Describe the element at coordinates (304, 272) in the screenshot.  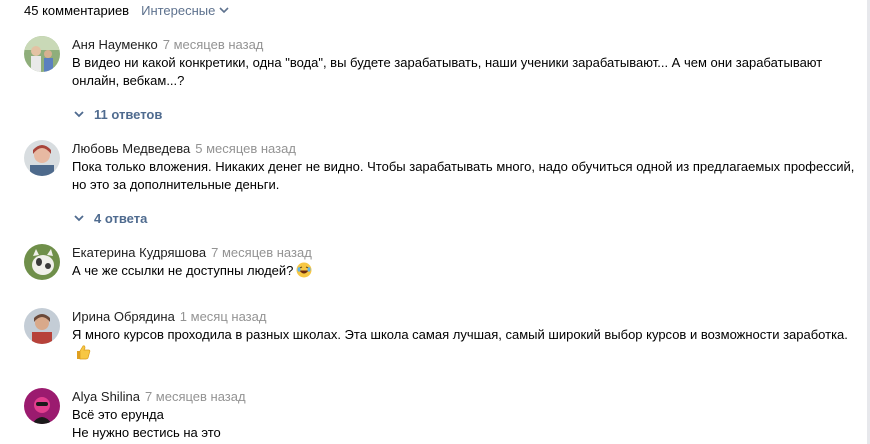
I see `laughing-face-icon` at that location.